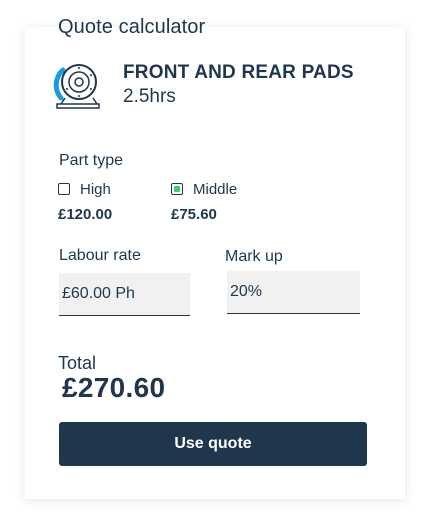 The width and height of the screenshot is (423, 524). I want to click on part-type-label: Part type, so click(91, 160).